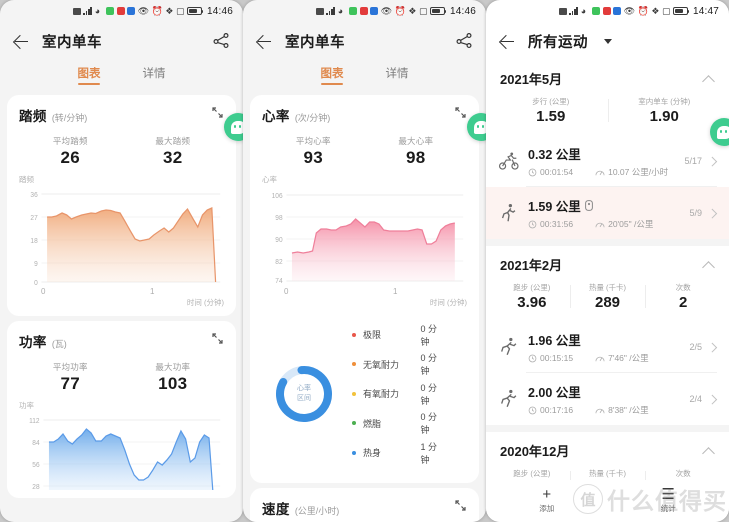 The width and height of the screenshot is (729, 522). I want to click on heartrate-max-stat: 最大心率 98, so click(416, 151).